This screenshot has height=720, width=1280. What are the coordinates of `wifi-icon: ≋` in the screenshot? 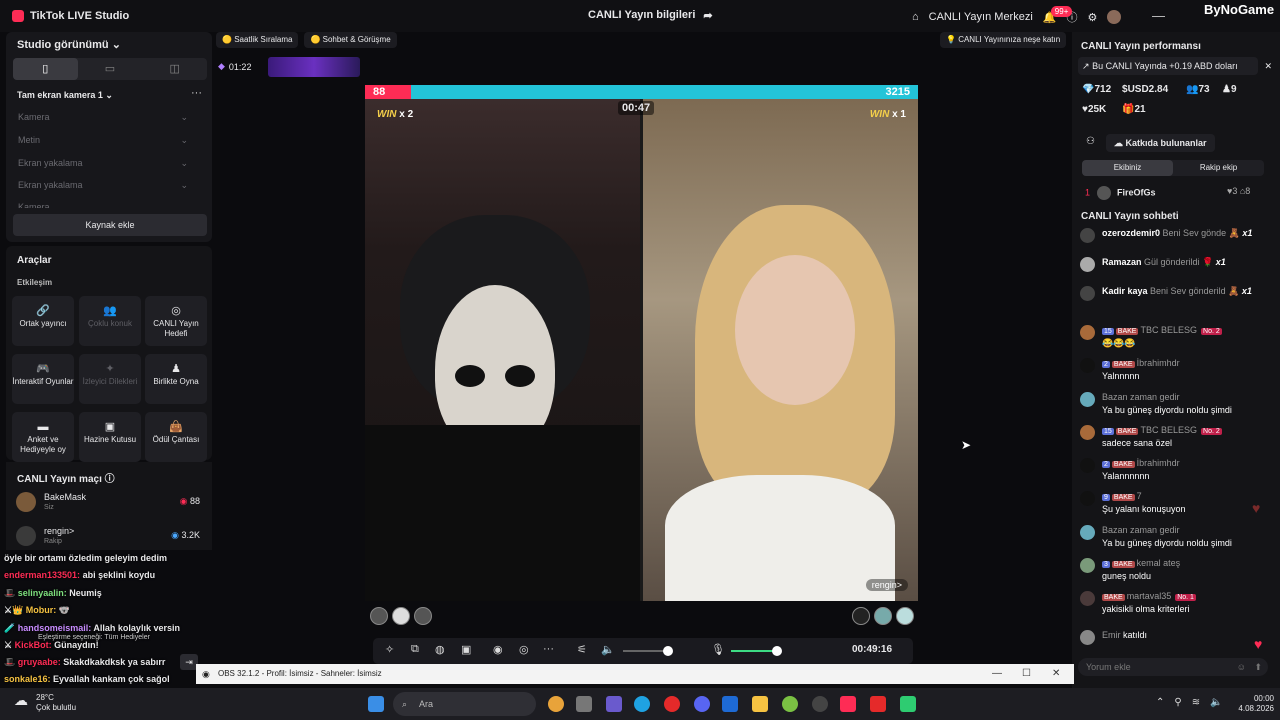 It's located at (1196, 702).